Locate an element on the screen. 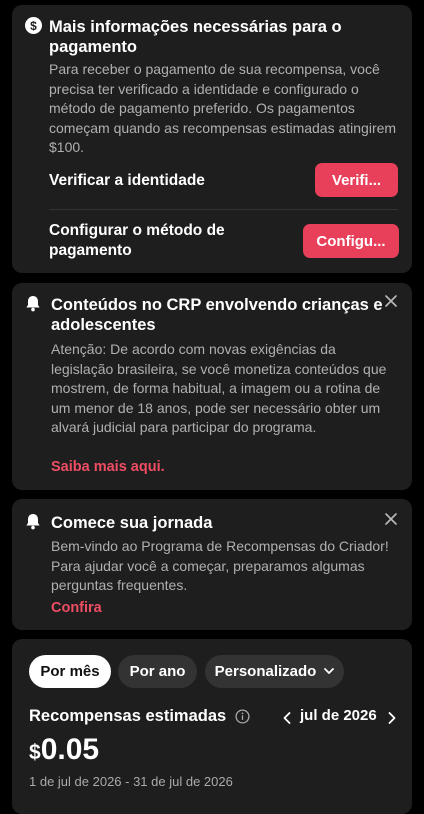  tab-custom-label: Personalizado is located at coordinates (265, 671).